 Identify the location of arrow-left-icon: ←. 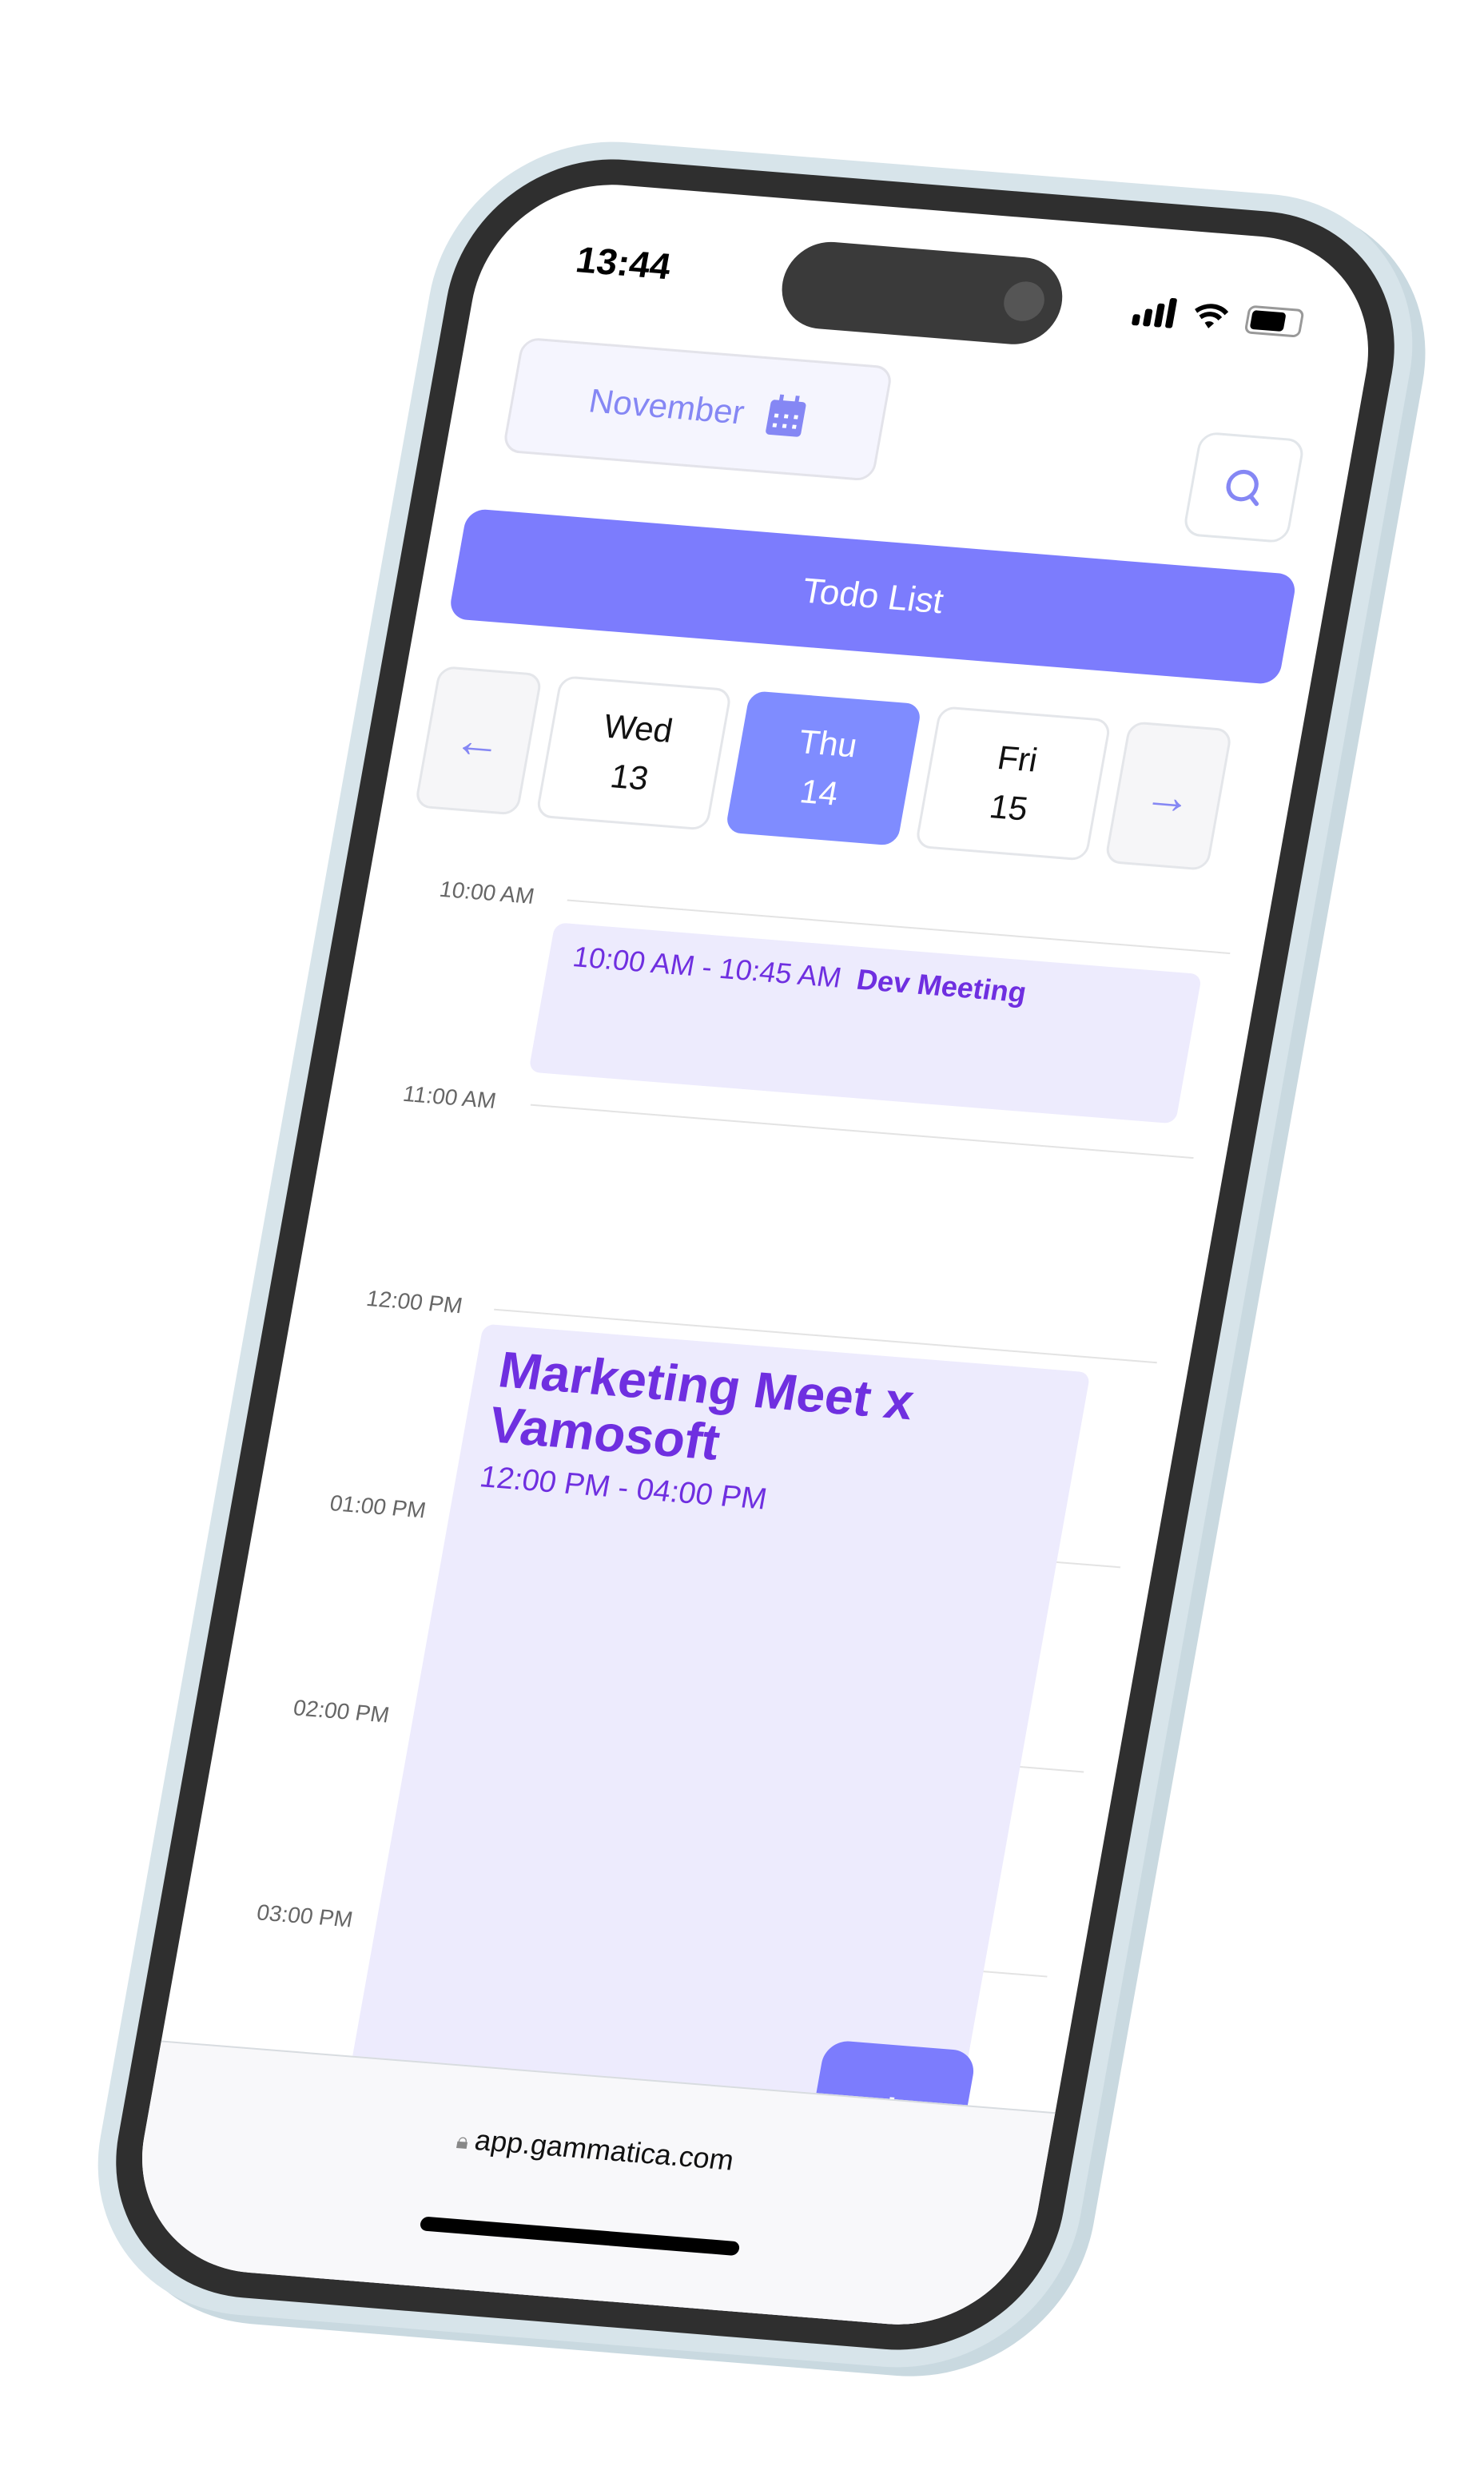
(478, 741).